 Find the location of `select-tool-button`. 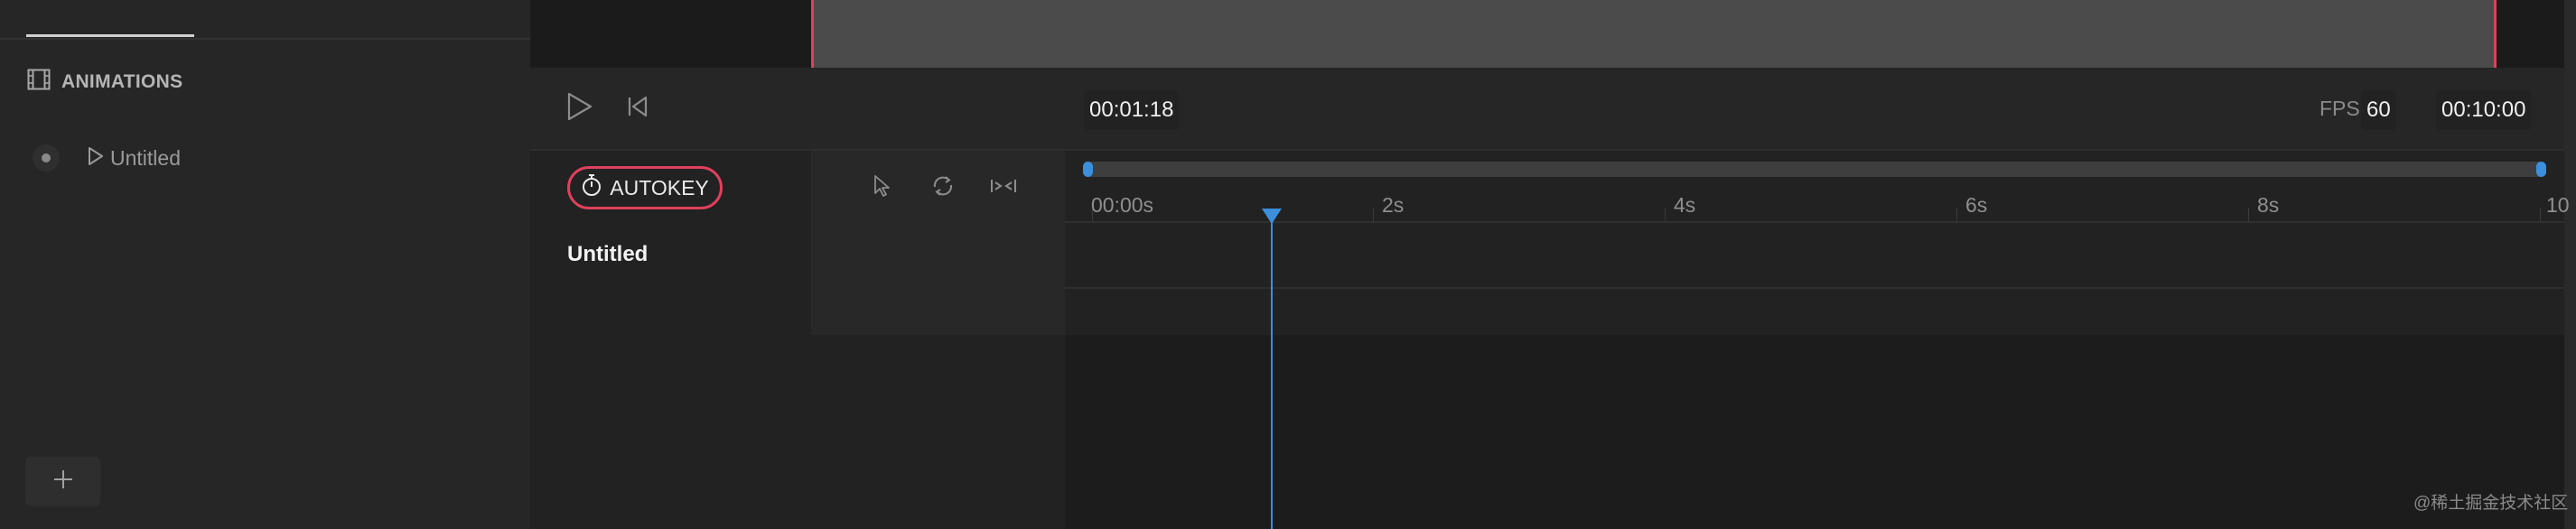

select-tool-button is located at coordinates (882, 187).